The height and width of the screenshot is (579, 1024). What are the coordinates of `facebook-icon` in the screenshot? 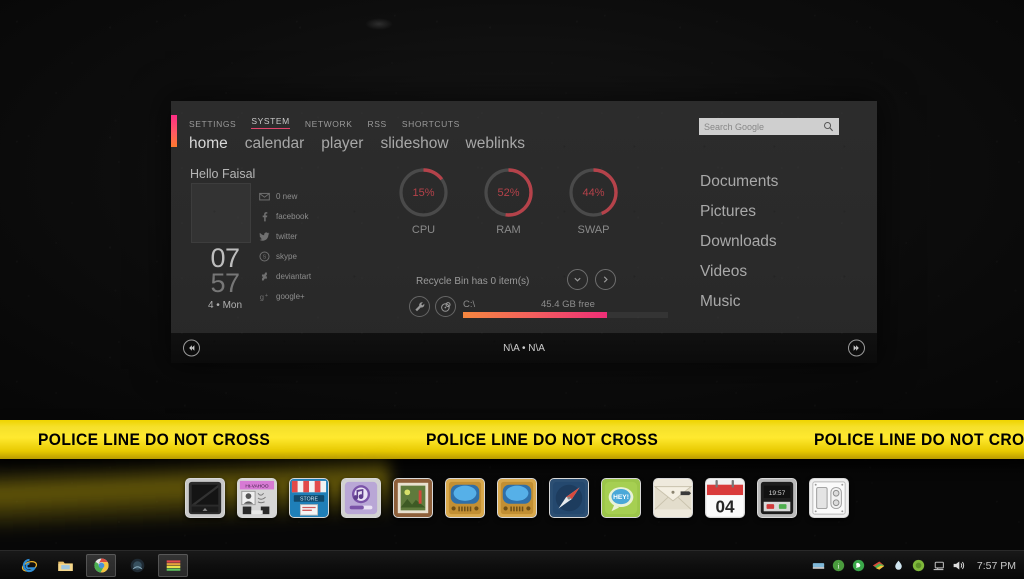 It's located at (265, 217).